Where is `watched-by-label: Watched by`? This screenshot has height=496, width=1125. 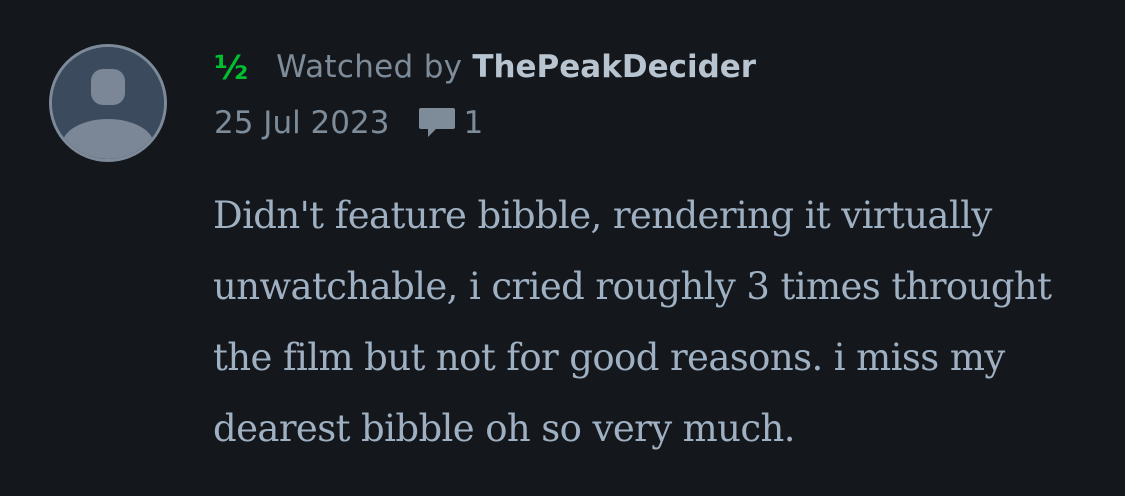
watched-by-label: Watched by is located at coordinates (369, 67).